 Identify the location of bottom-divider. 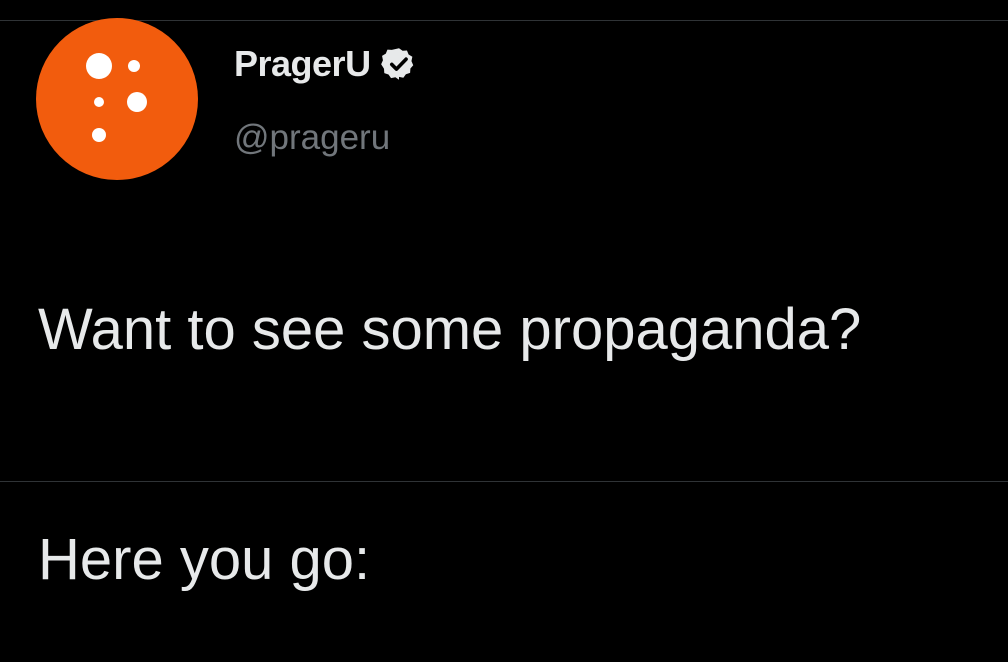
(504, 481).